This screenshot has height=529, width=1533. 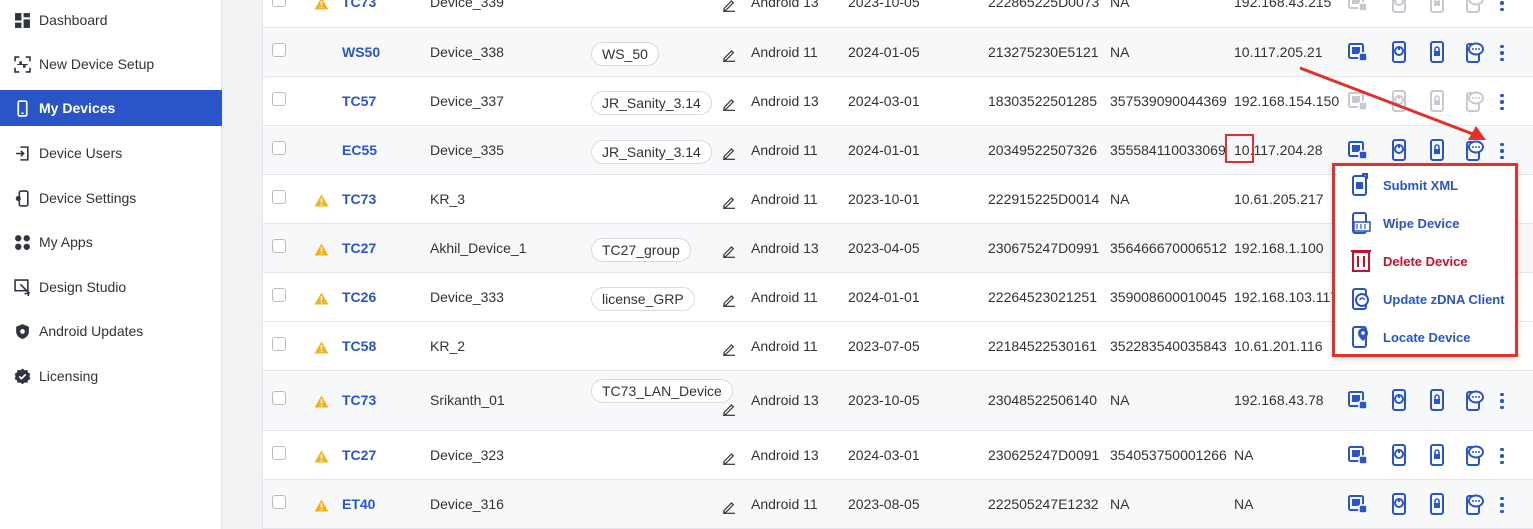 I want to click on menu-item-submit-xml: Submit XML, so click(x=1404, y=185).